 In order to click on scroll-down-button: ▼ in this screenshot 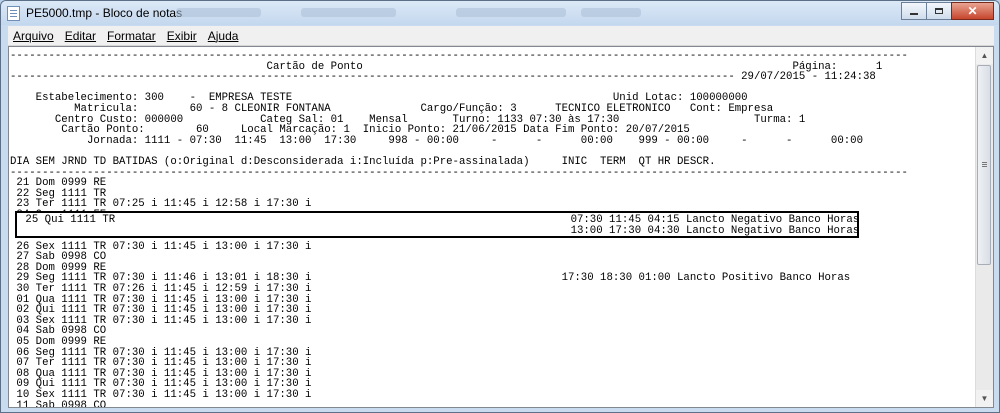, I will do `click(984, 398)`.